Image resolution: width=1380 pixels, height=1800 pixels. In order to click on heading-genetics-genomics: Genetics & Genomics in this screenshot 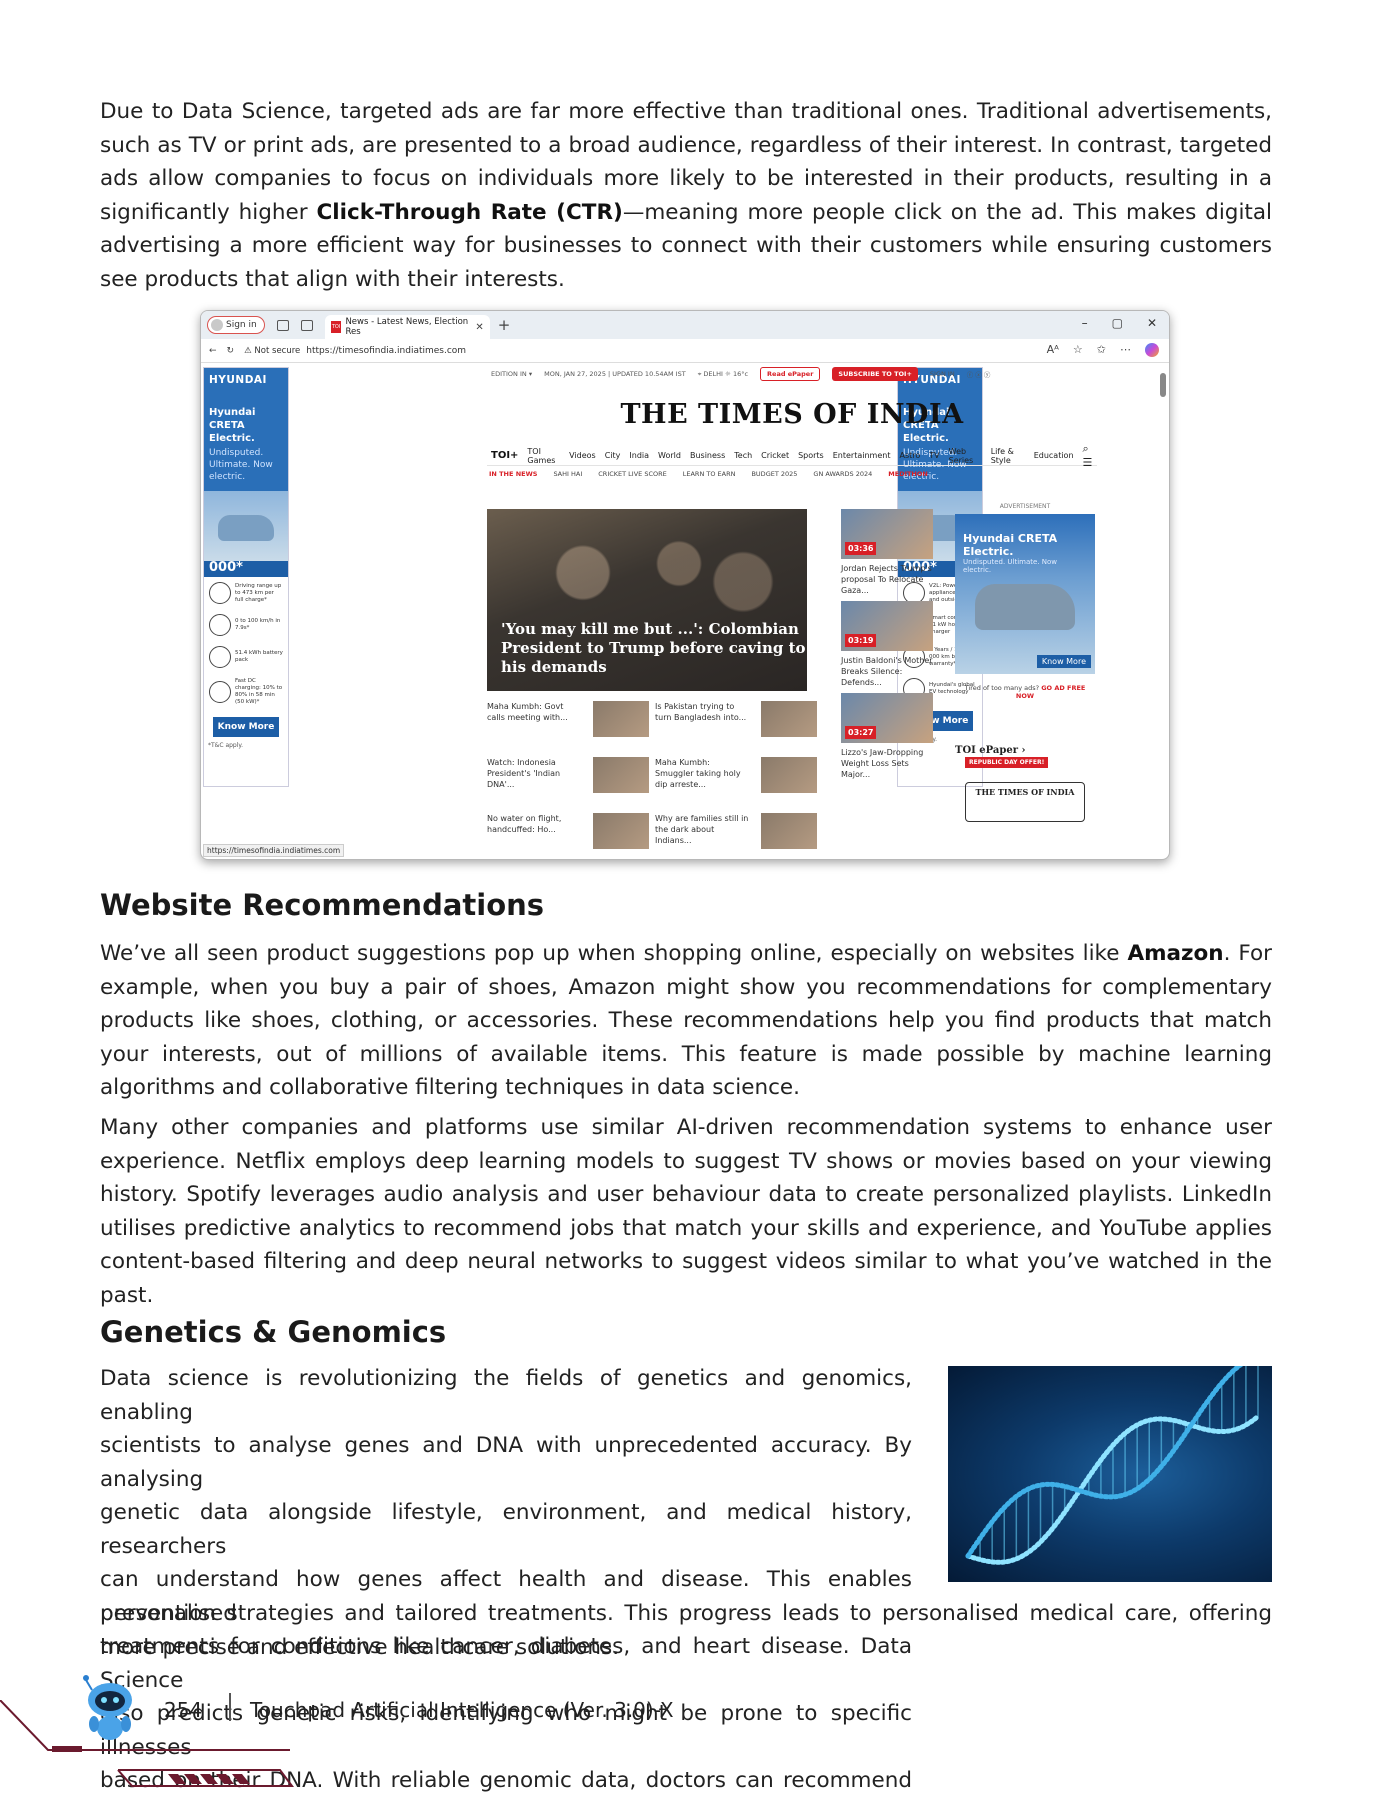, I will do `click(273, 1332)`.